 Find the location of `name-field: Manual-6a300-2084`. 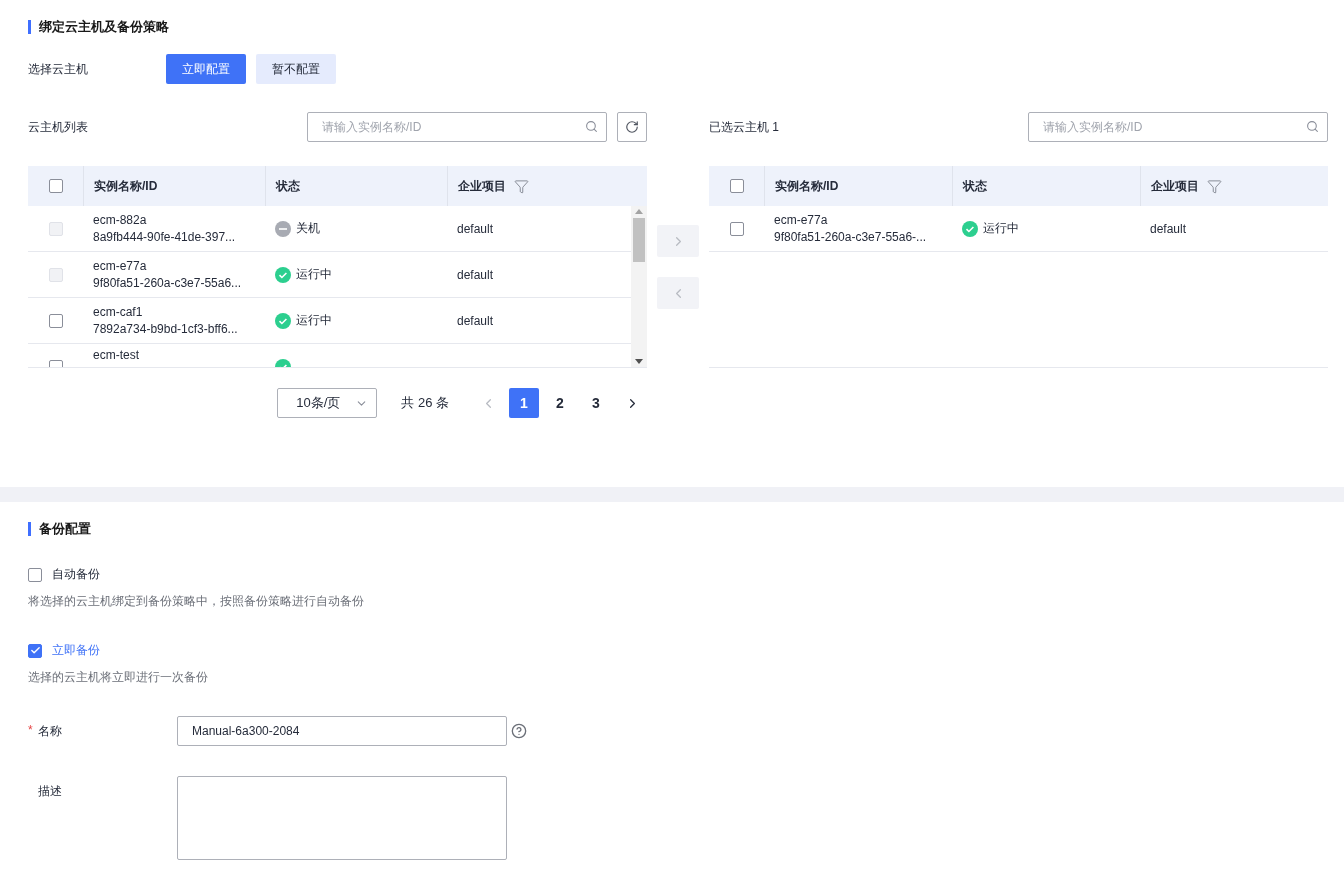

name-field: Manual-6a300-2084 is located at coordinates (342, 731).